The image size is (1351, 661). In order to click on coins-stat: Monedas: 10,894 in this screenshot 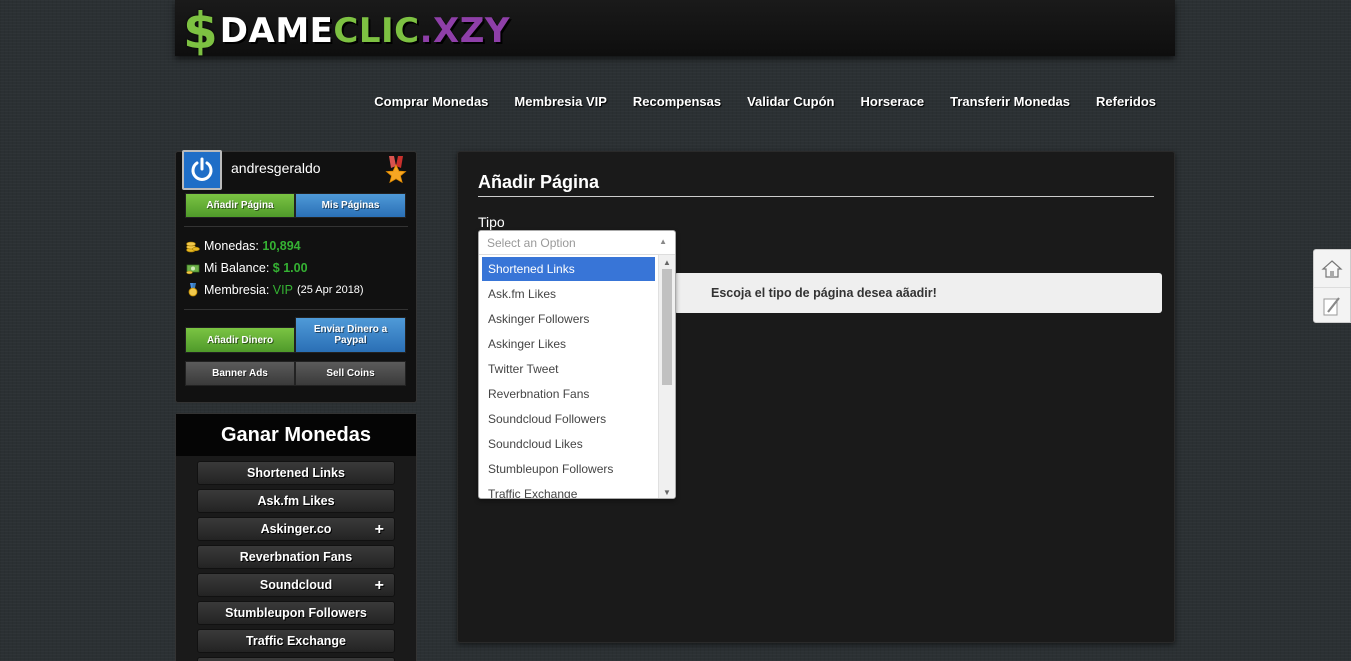, I will do `click(275, 246)`.